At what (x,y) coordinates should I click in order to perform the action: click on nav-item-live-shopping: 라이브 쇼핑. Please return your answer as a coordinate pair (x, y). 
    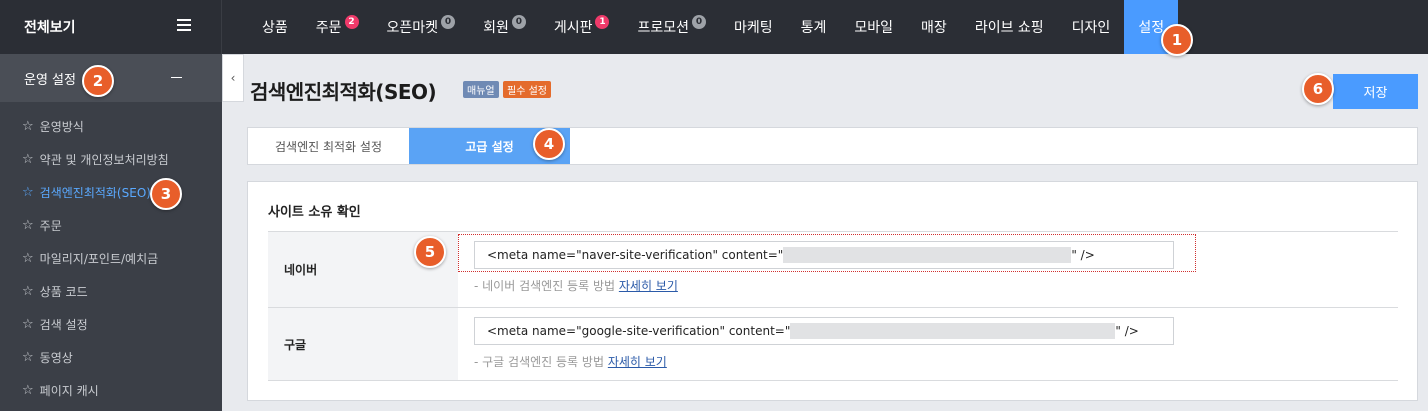
    Looking at the image, I should click on (1009, 27).